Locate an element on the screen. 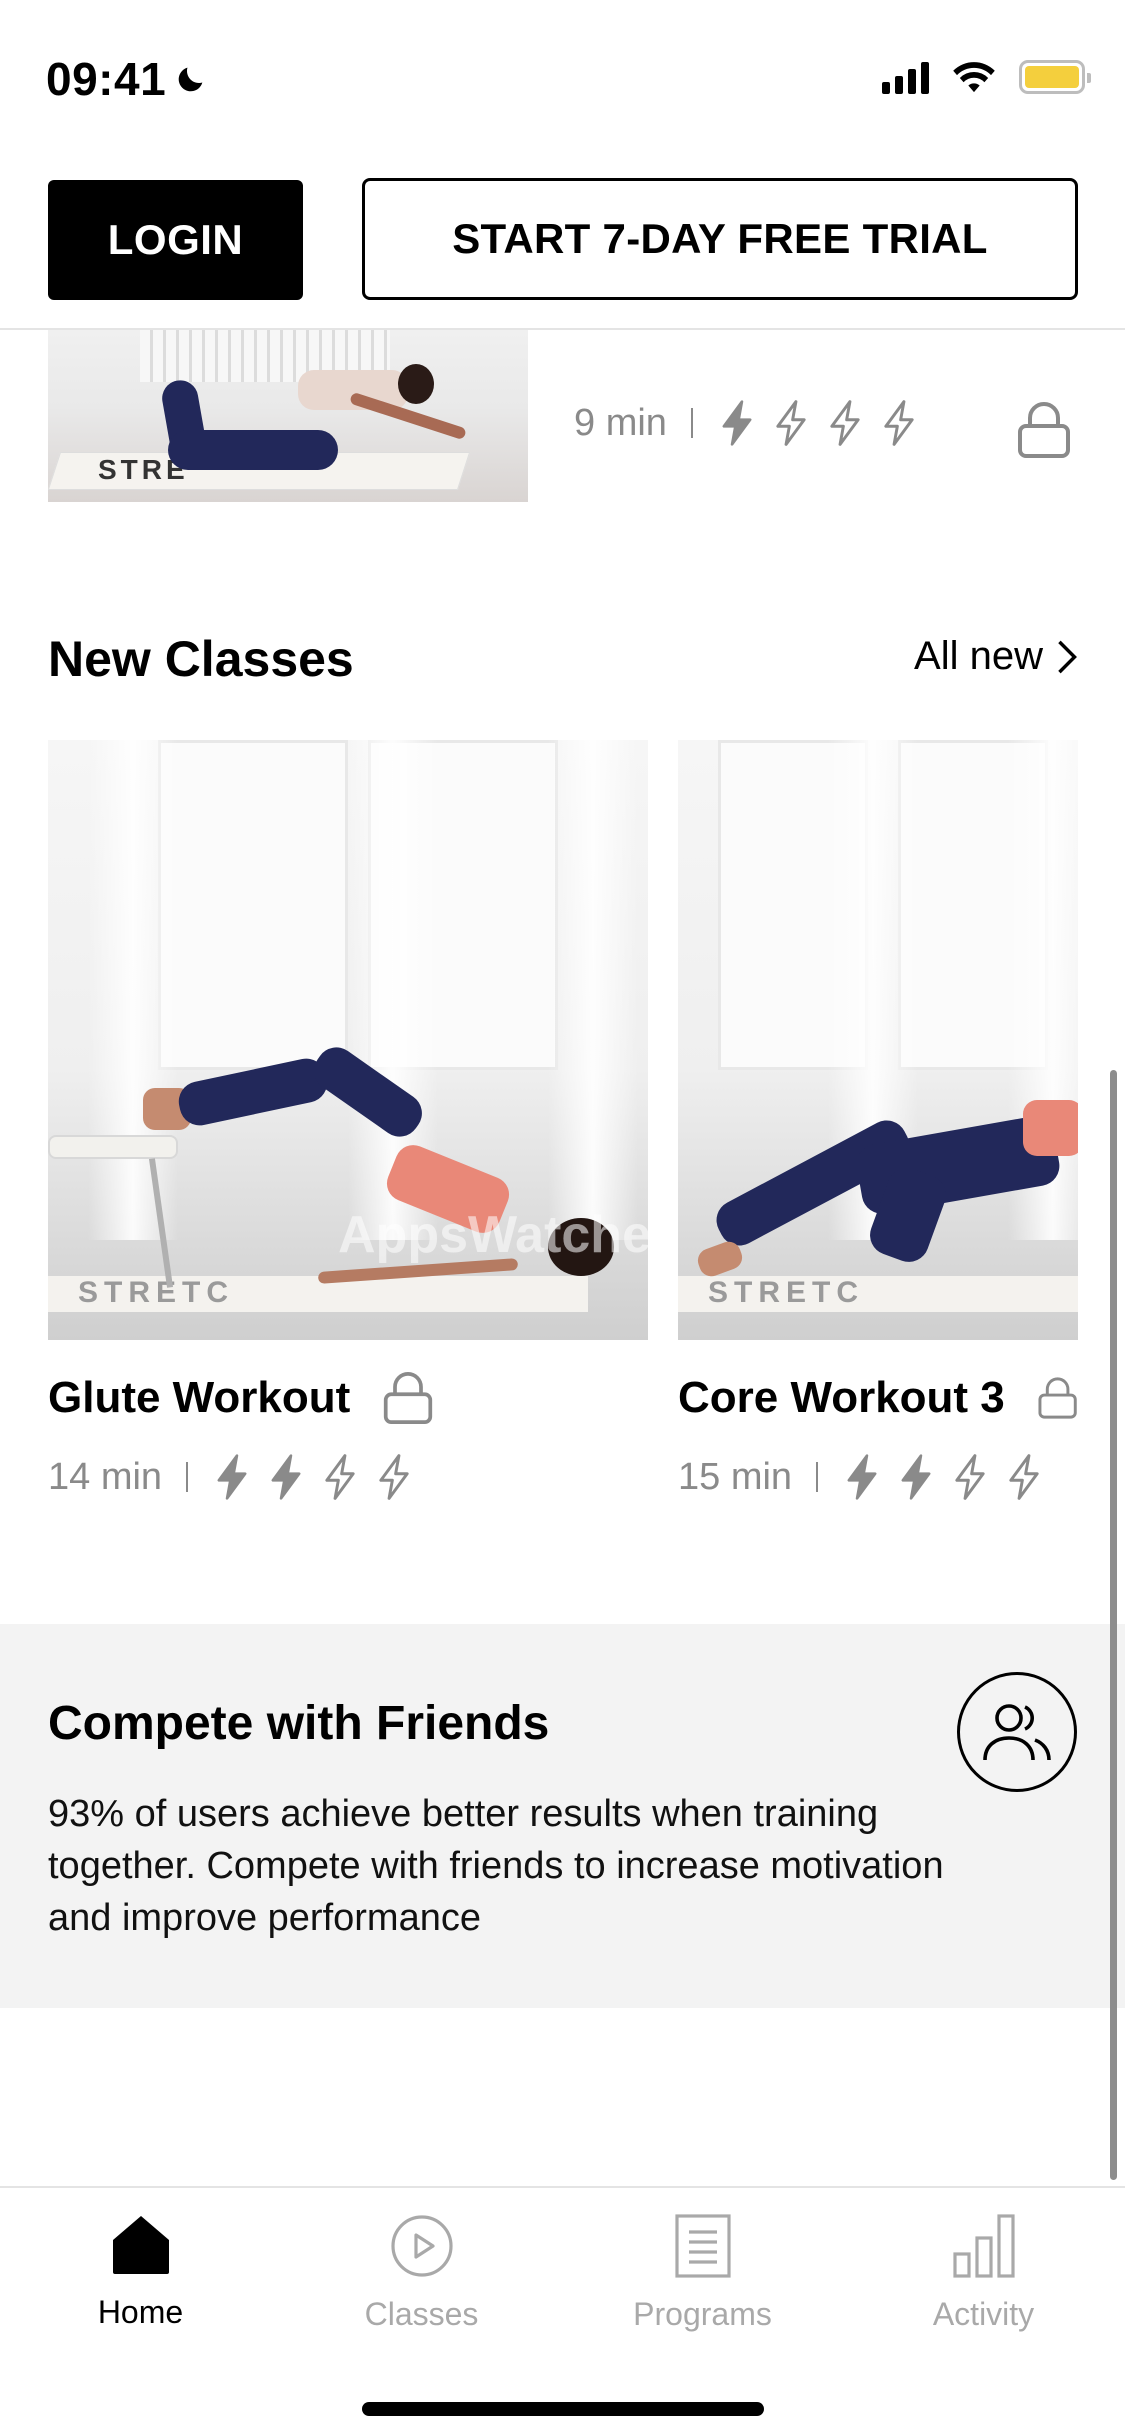  status-time: 09:41 is located at coordinates (127, 79).